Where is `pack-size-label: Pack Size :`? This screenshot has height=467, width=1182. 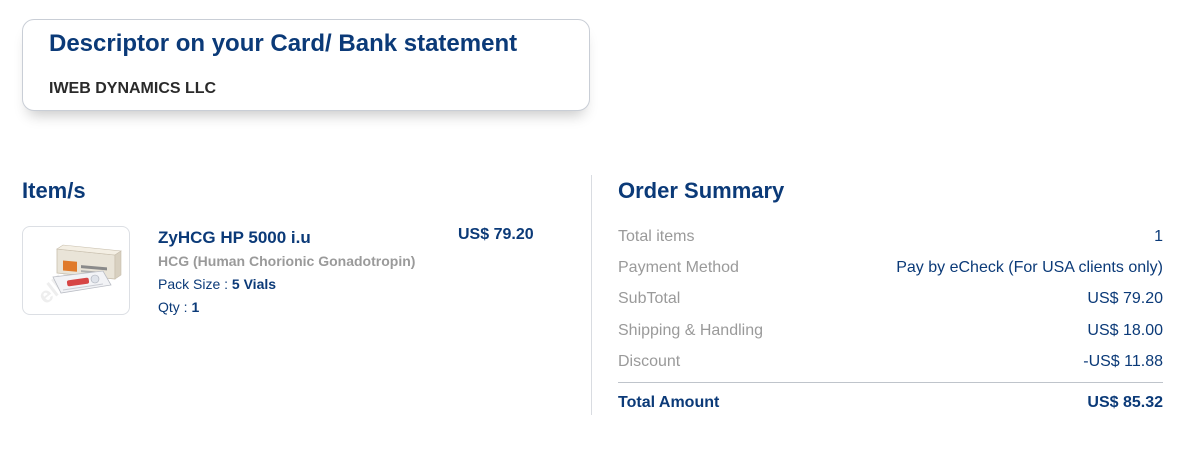 pack-size-label: Pack Size : is located at coordinates (193, 284).